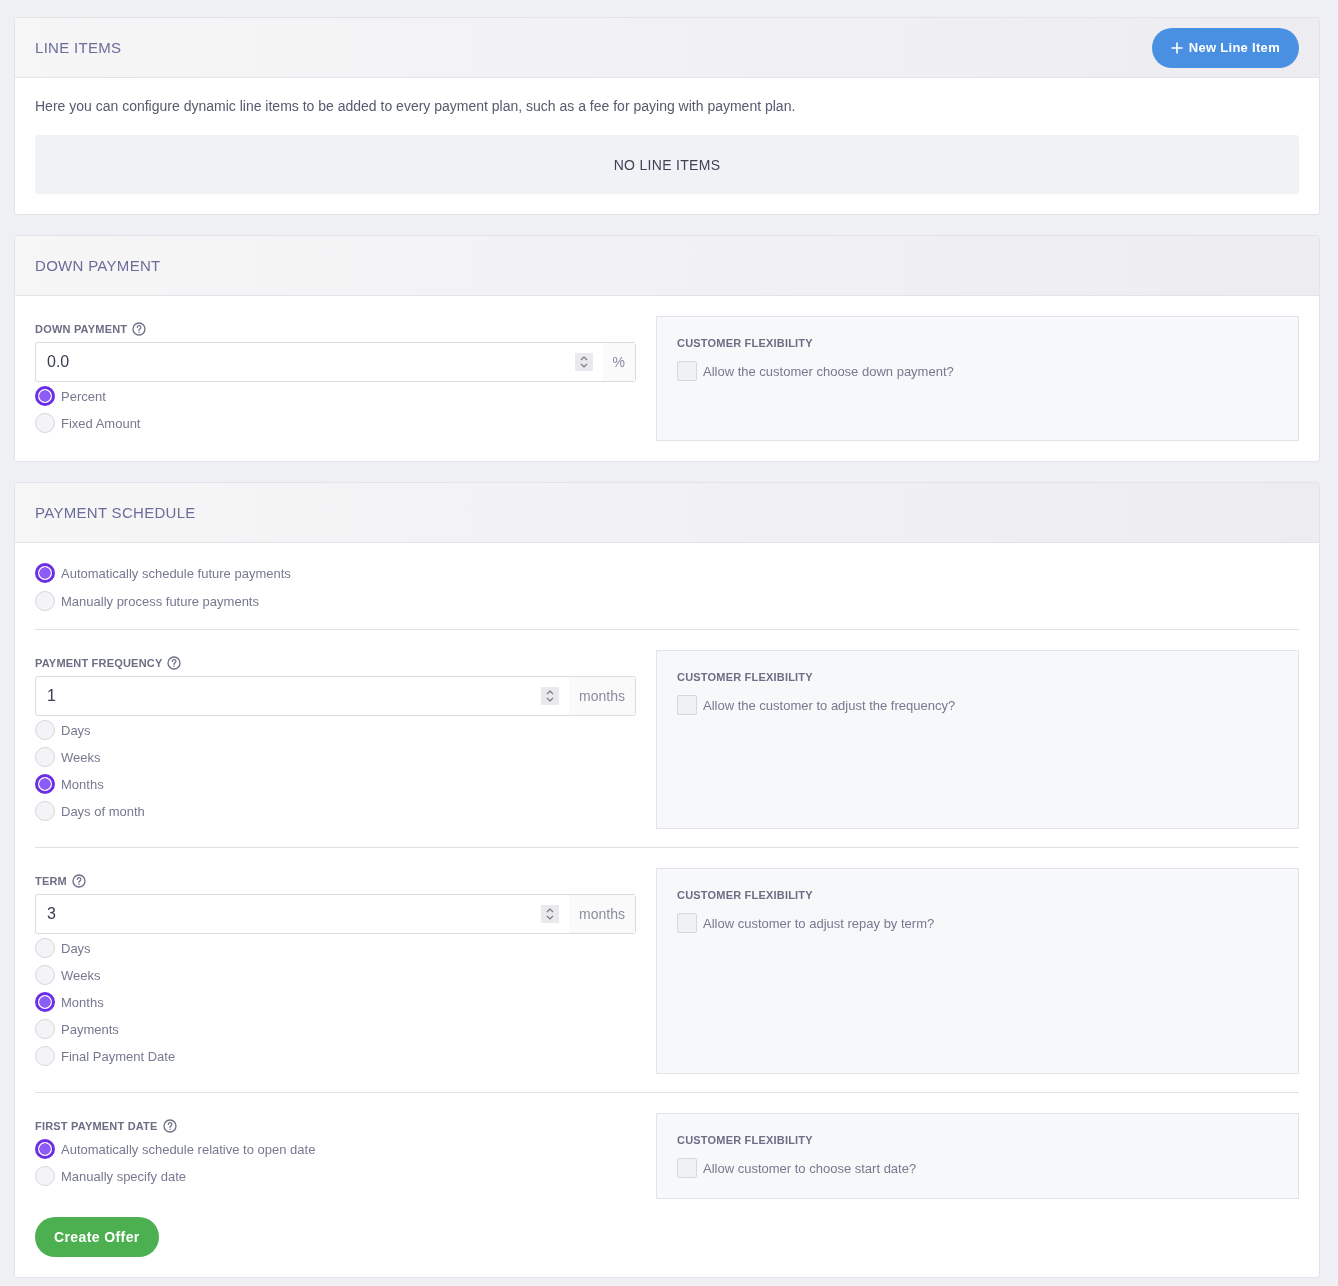 The width and height of the screenshot is (1338, 1286). What do you see at coordinates (83, 396) in the screenshot?
I see `radio-label: Percent` at bounding box center [83, 396].